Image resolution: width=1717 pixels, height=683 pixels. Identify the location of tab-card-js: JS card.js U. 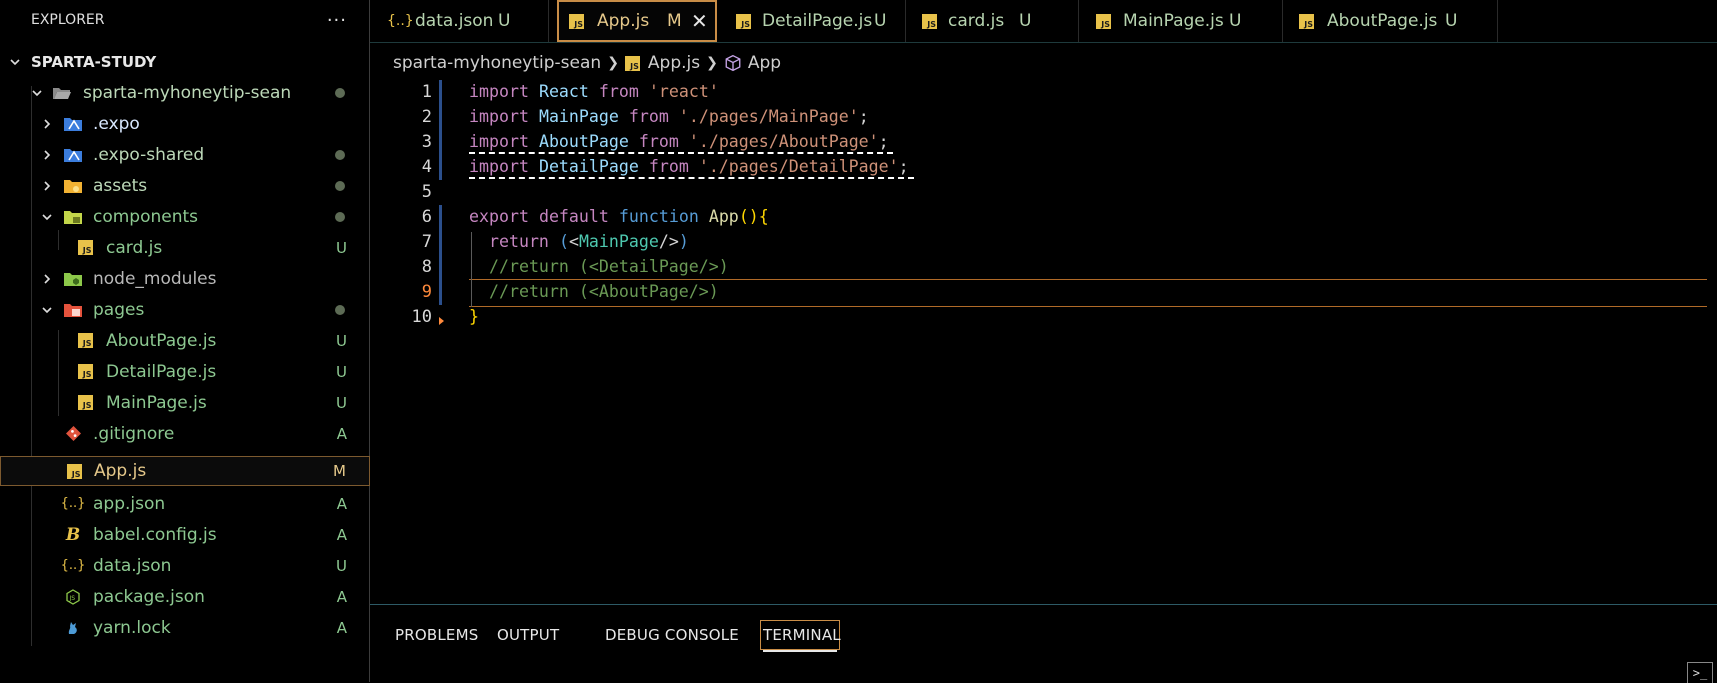
(992, 21).